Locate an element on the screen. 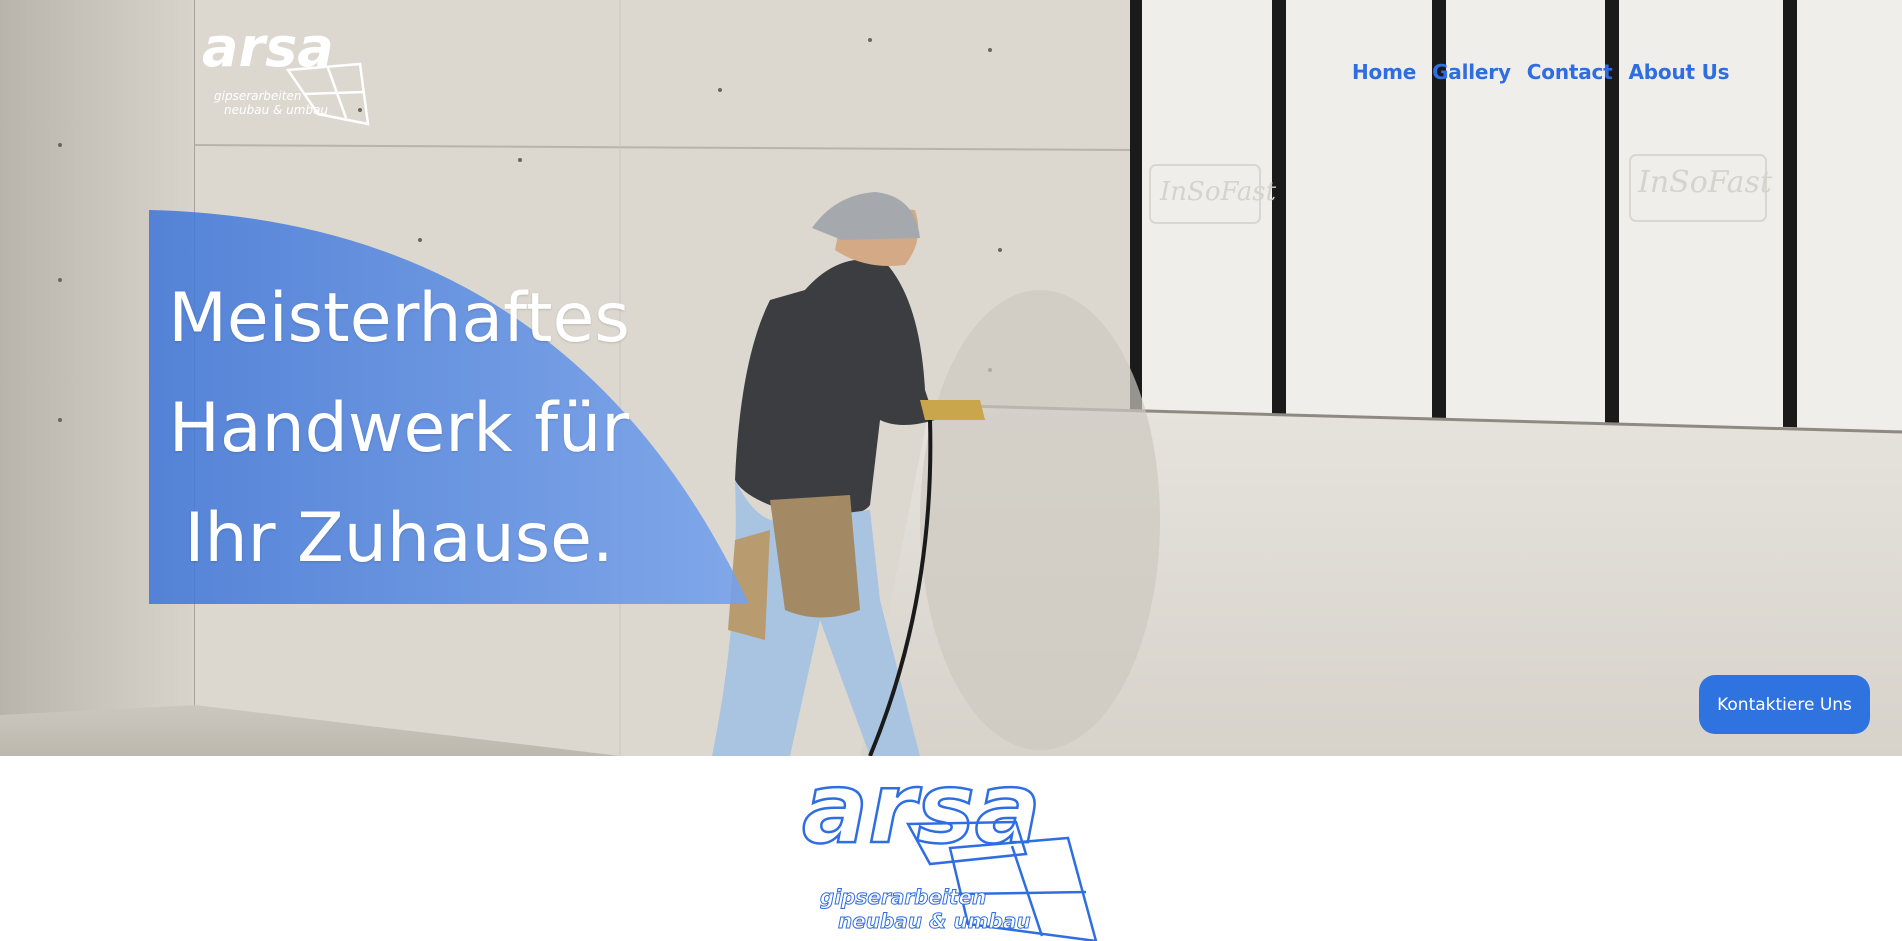 The image size is (1902, 941). hero-headline-block: Meisterhaftes Handwerk für Ihr Zuhause. is located at coordinates (449, 407).